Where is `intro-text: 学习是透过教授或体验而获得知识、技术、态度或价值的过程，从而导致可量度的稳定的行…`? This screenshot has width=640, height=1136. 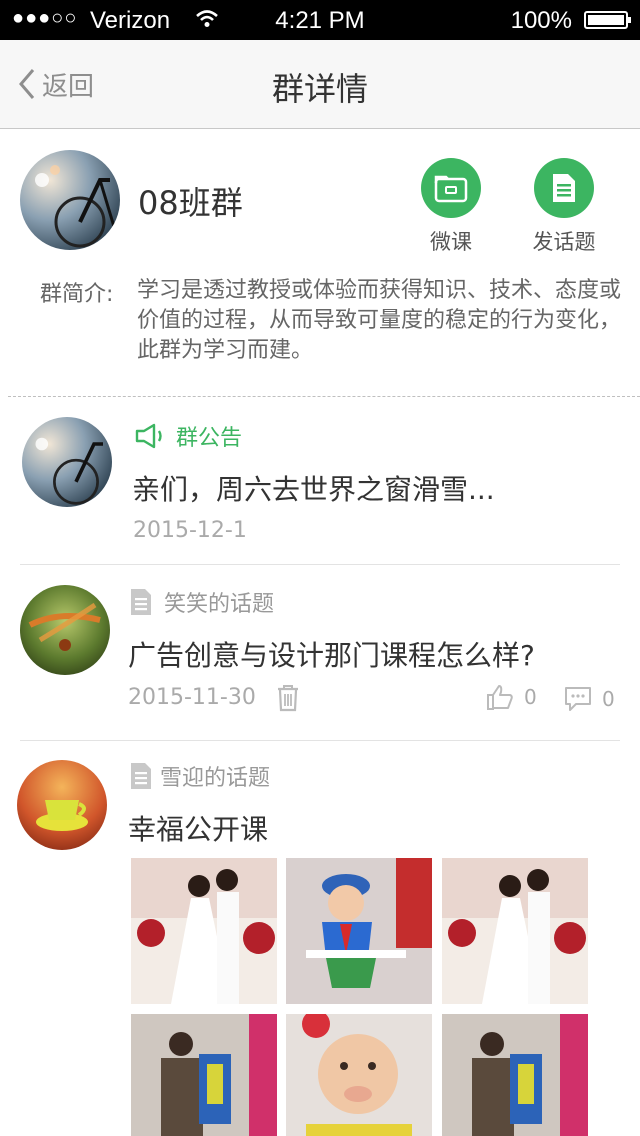 intro-text: 学习是透过教授或体验而获得知识、技术、态度或价值的过程，从而导致可量度的稳定的行… is located at coordinates (379, 320).